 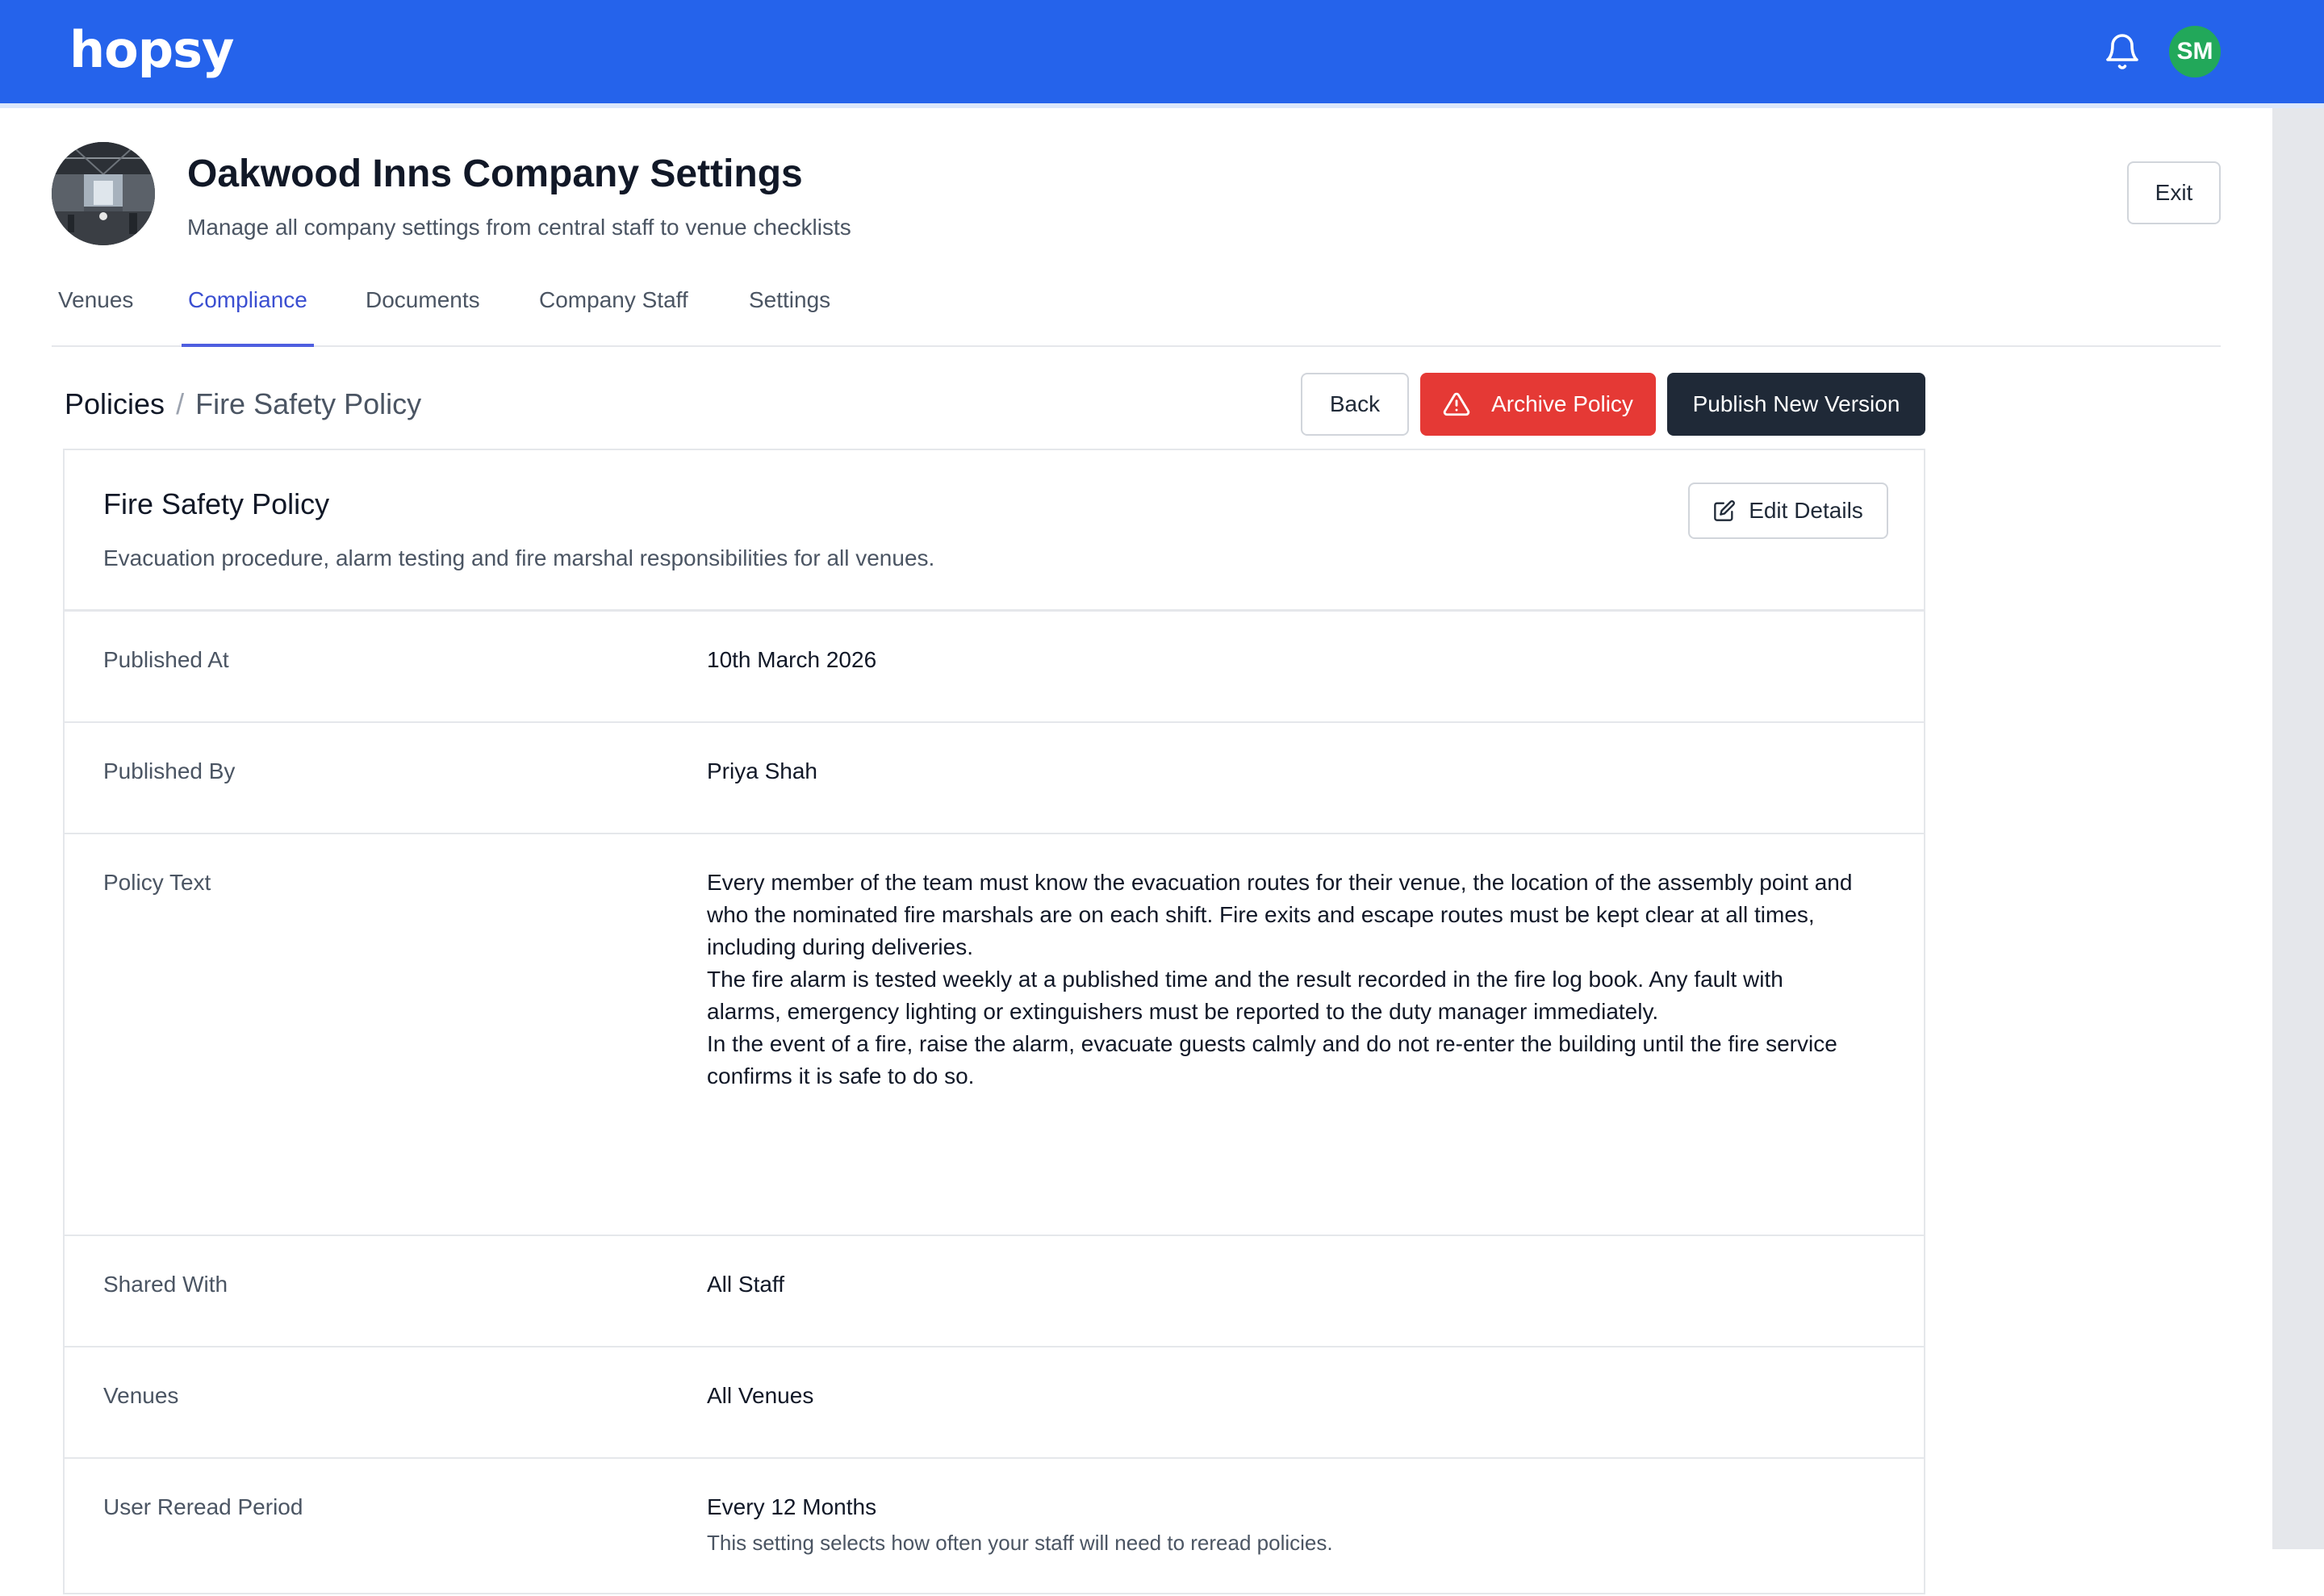 I want to click on user-avatar: SM, so click(x=2195, y=52).